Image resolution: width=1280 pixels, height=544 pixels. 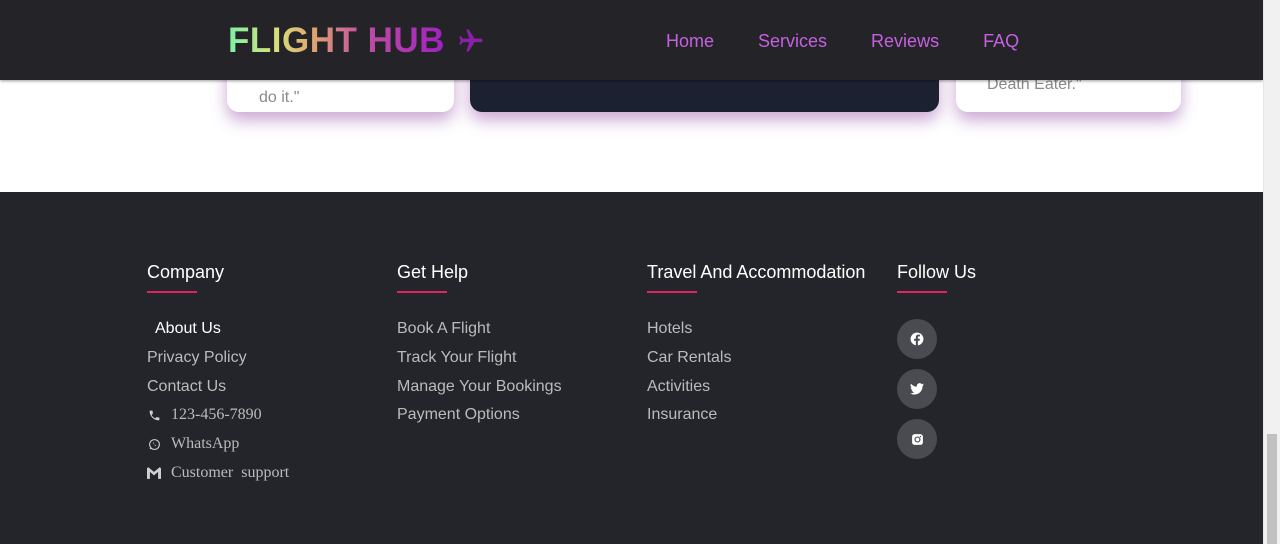 I want to click on whatsapp-icon, so click(x=154, y=444).